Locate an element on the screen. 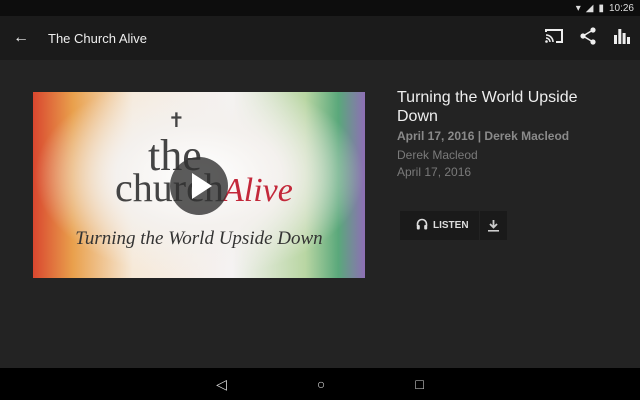 Image resolution: width=640 pixels, height=400 pixels. navigation-bar: ◁ ○ □ is located at coordinates (320, 384).